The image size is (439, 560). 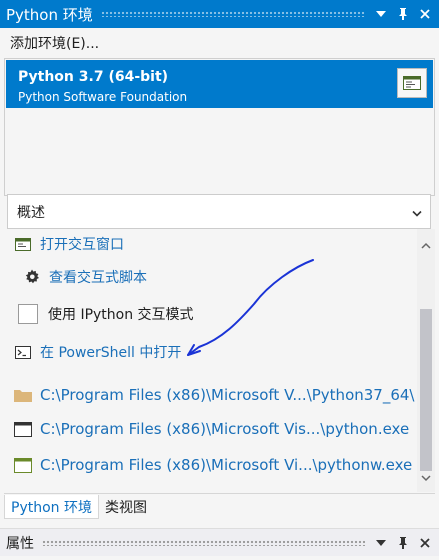 I want to click on properties-title: 属性, so click(x=20, y=543).